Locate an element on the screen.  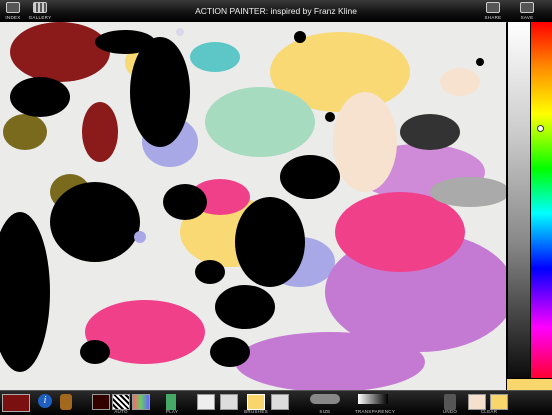
share-icon is located at coordinates (493, 7).